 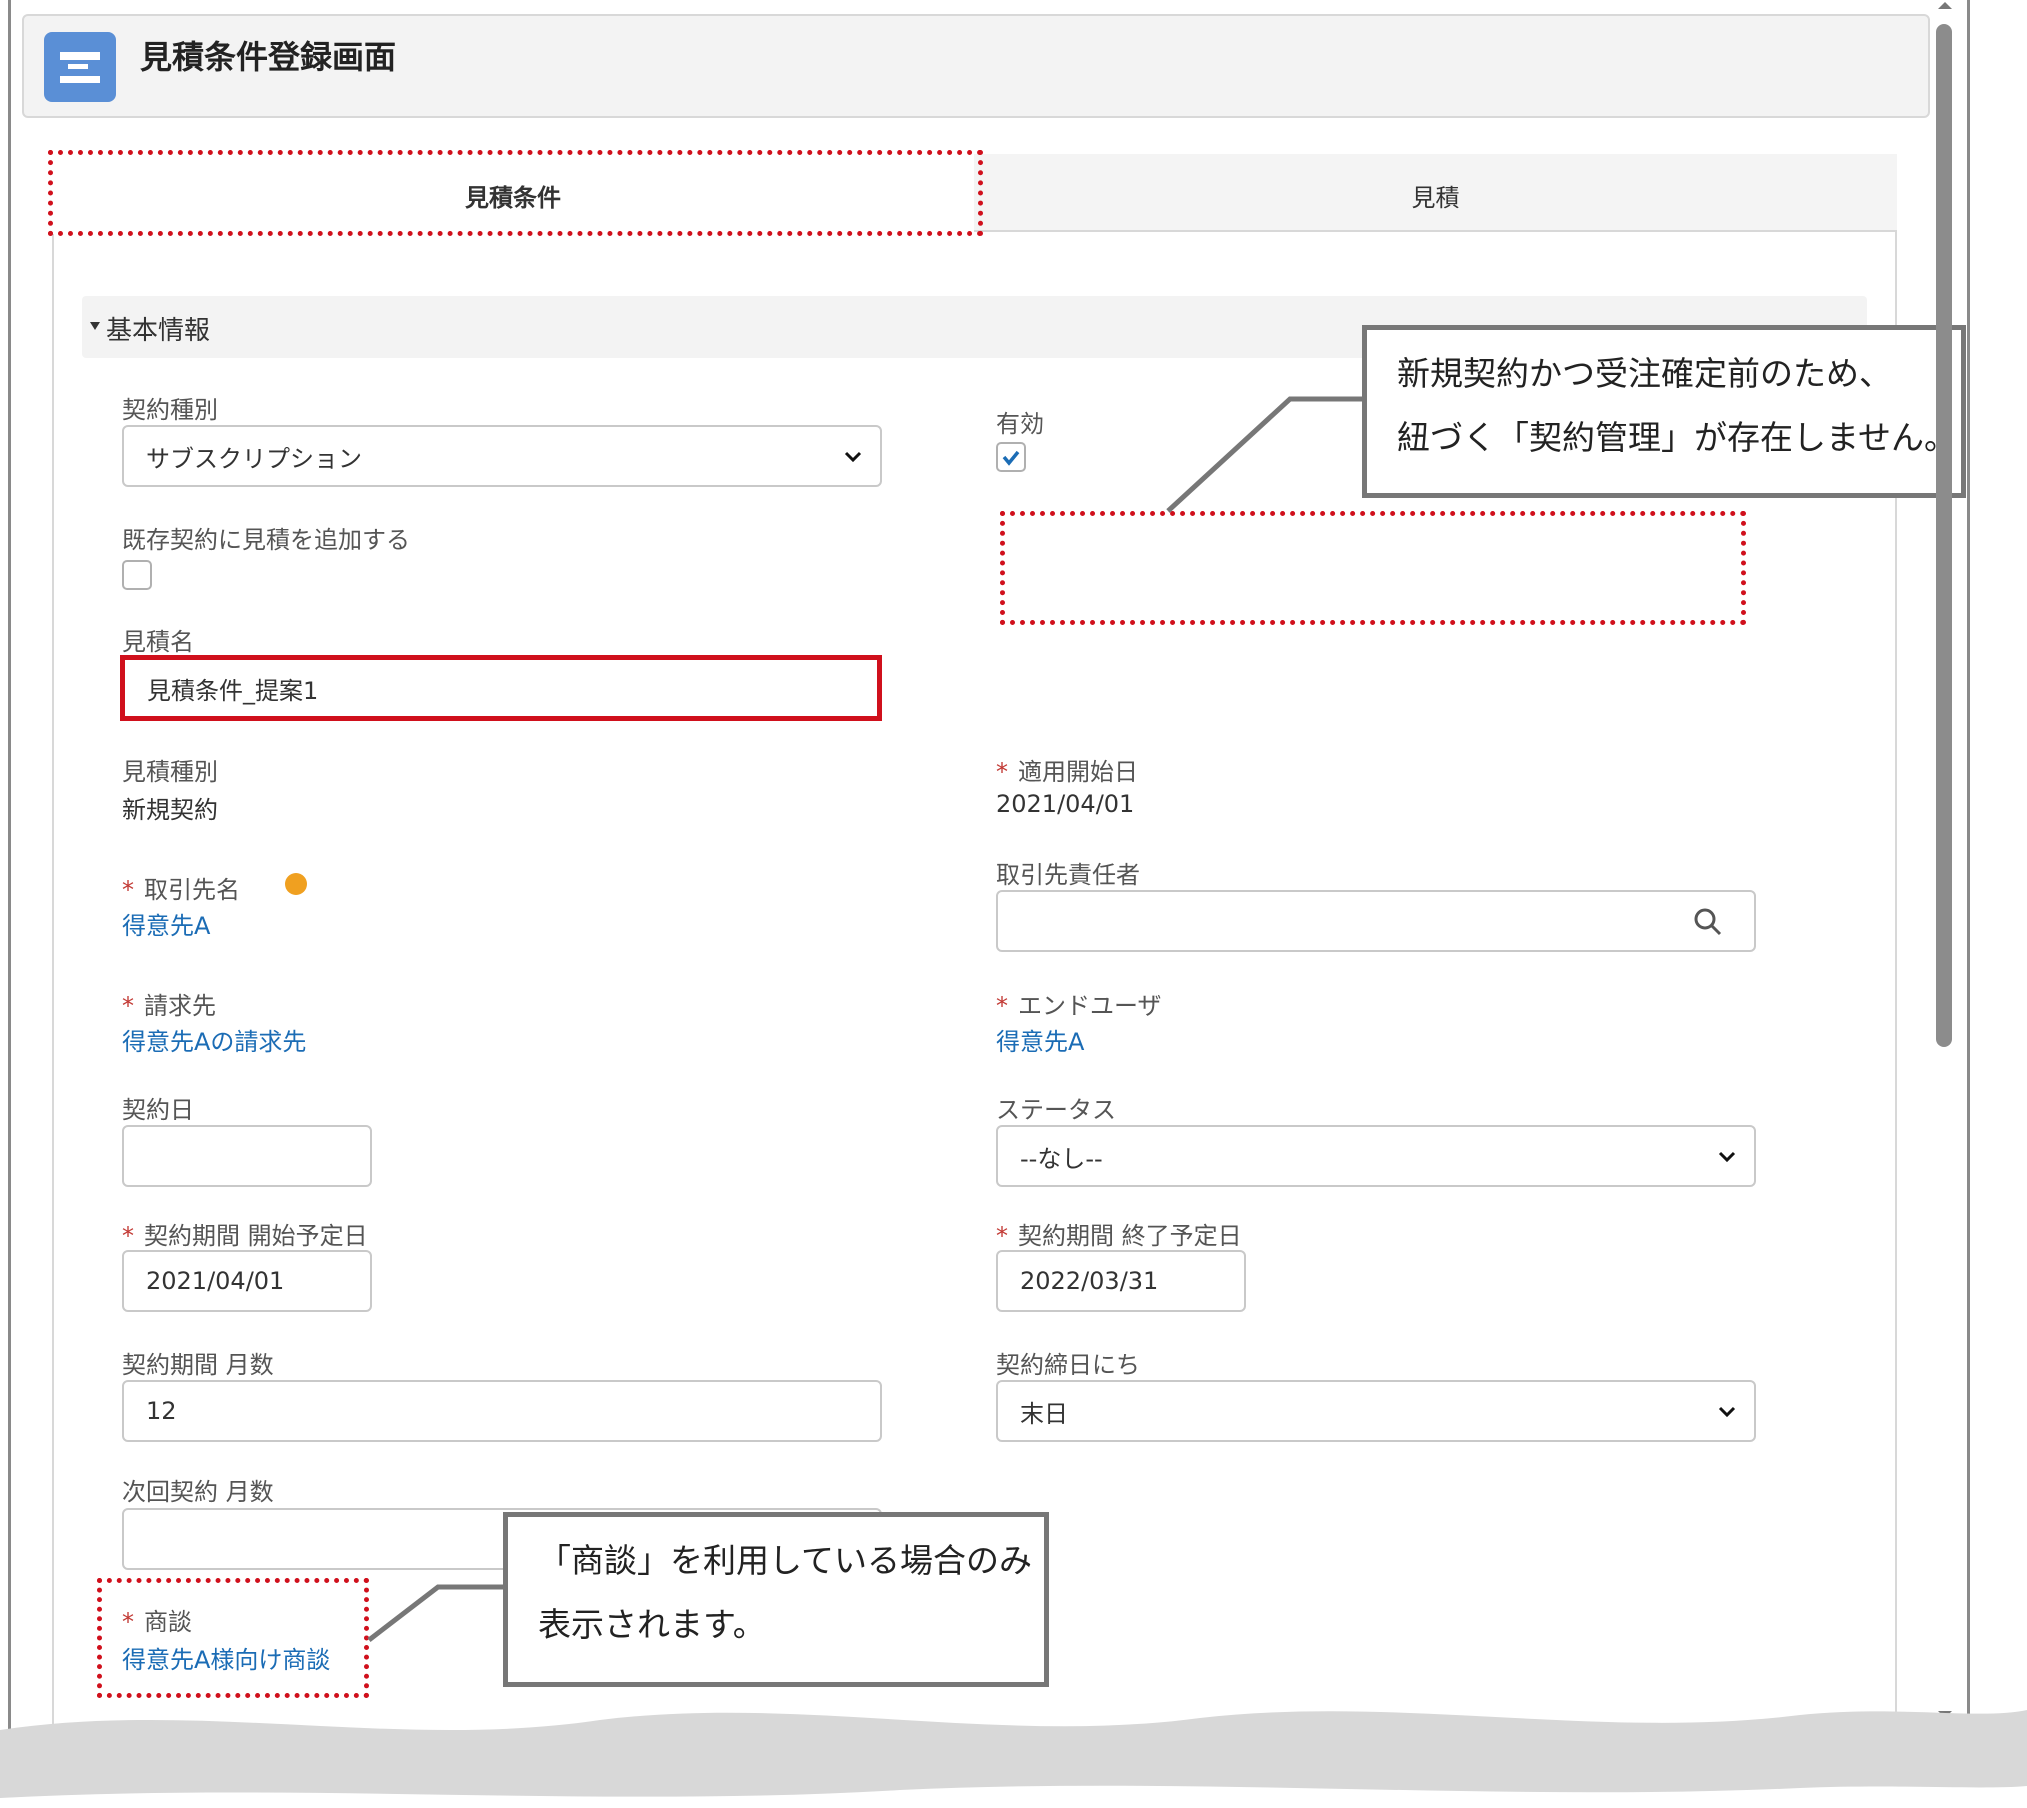 What do you see at coordinates (1013, 1759) in the screenshot?
I see `torn-edge` at bounding box center [1013, 1759].